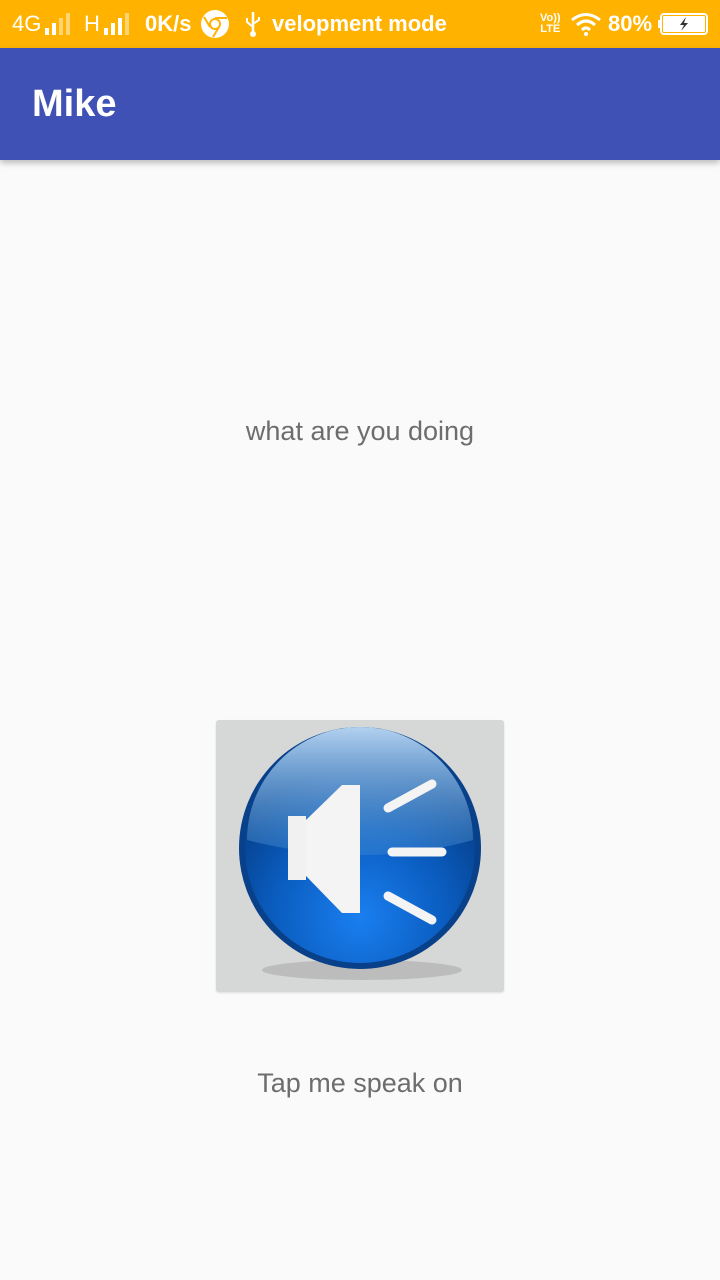 The height and width of the screenshot is (1280, 720). I want to click on signal-h: H, so click(108, 24).